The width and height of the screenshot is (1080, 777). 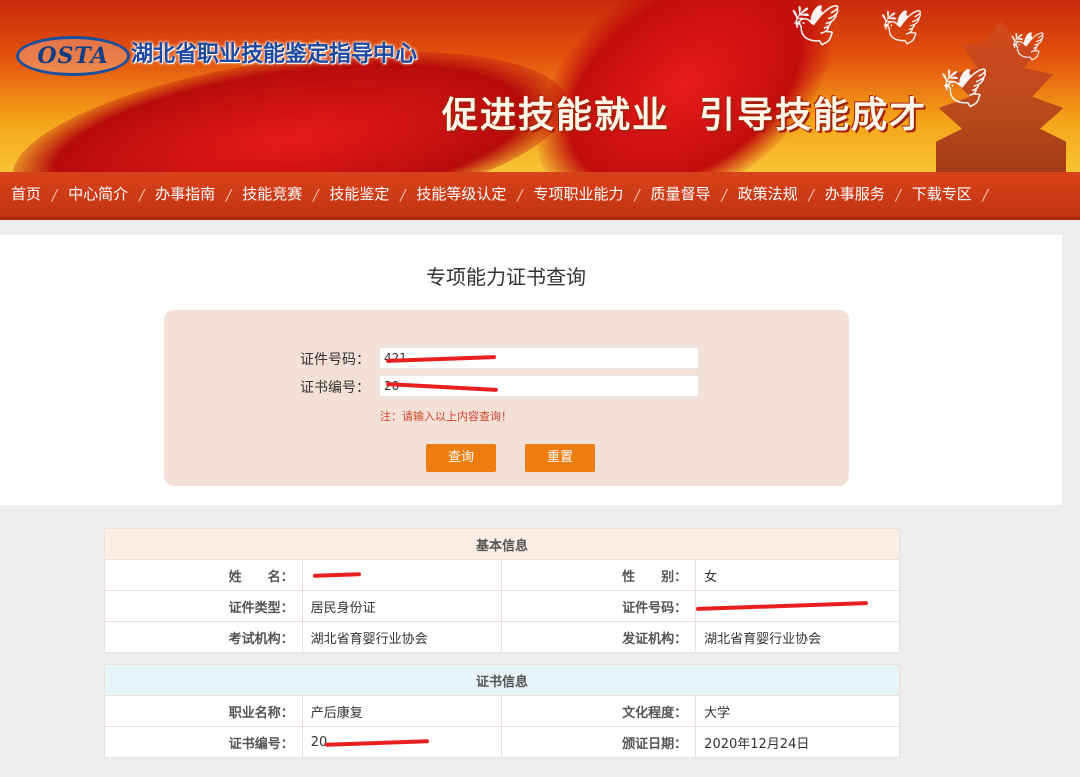 What do you see at coordinates (578, 194) in the screenshot?
I see `nav-special-ability: 专项职业能力` at bounding box center [578, 194].